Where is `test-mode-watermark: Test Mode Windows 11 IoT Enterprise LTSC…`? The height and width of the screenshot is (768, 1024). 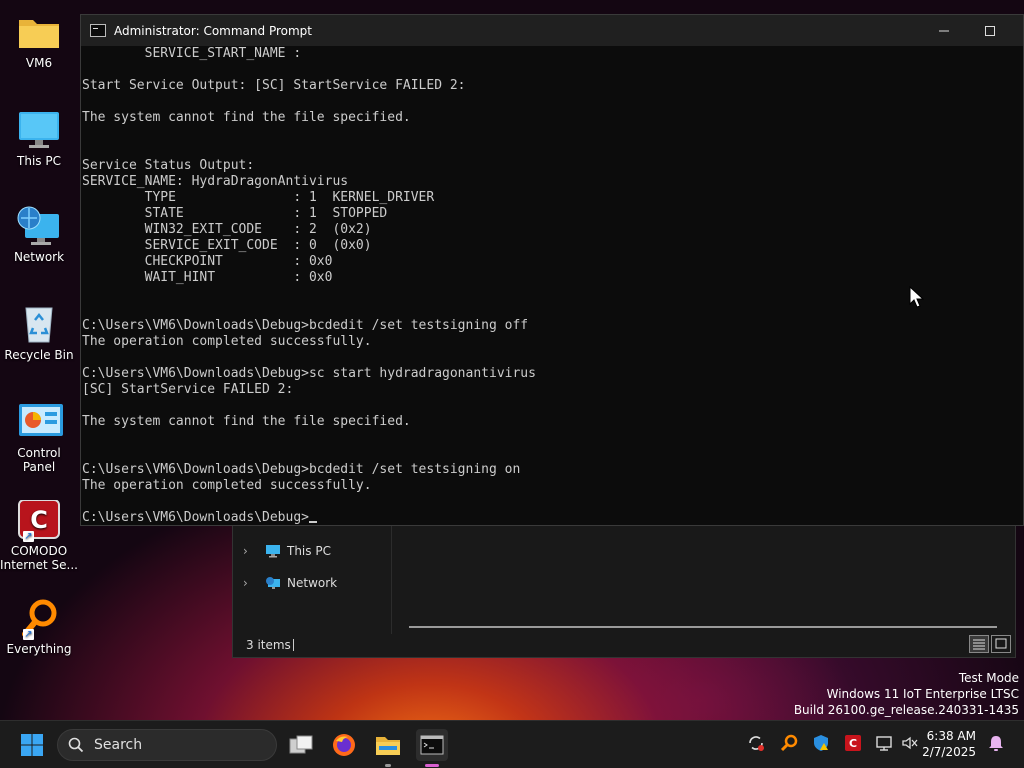
test-mode-watermark: Test Mode Windows 11 IoT Enterprise LTSC… is located at coordinates (906, 694).